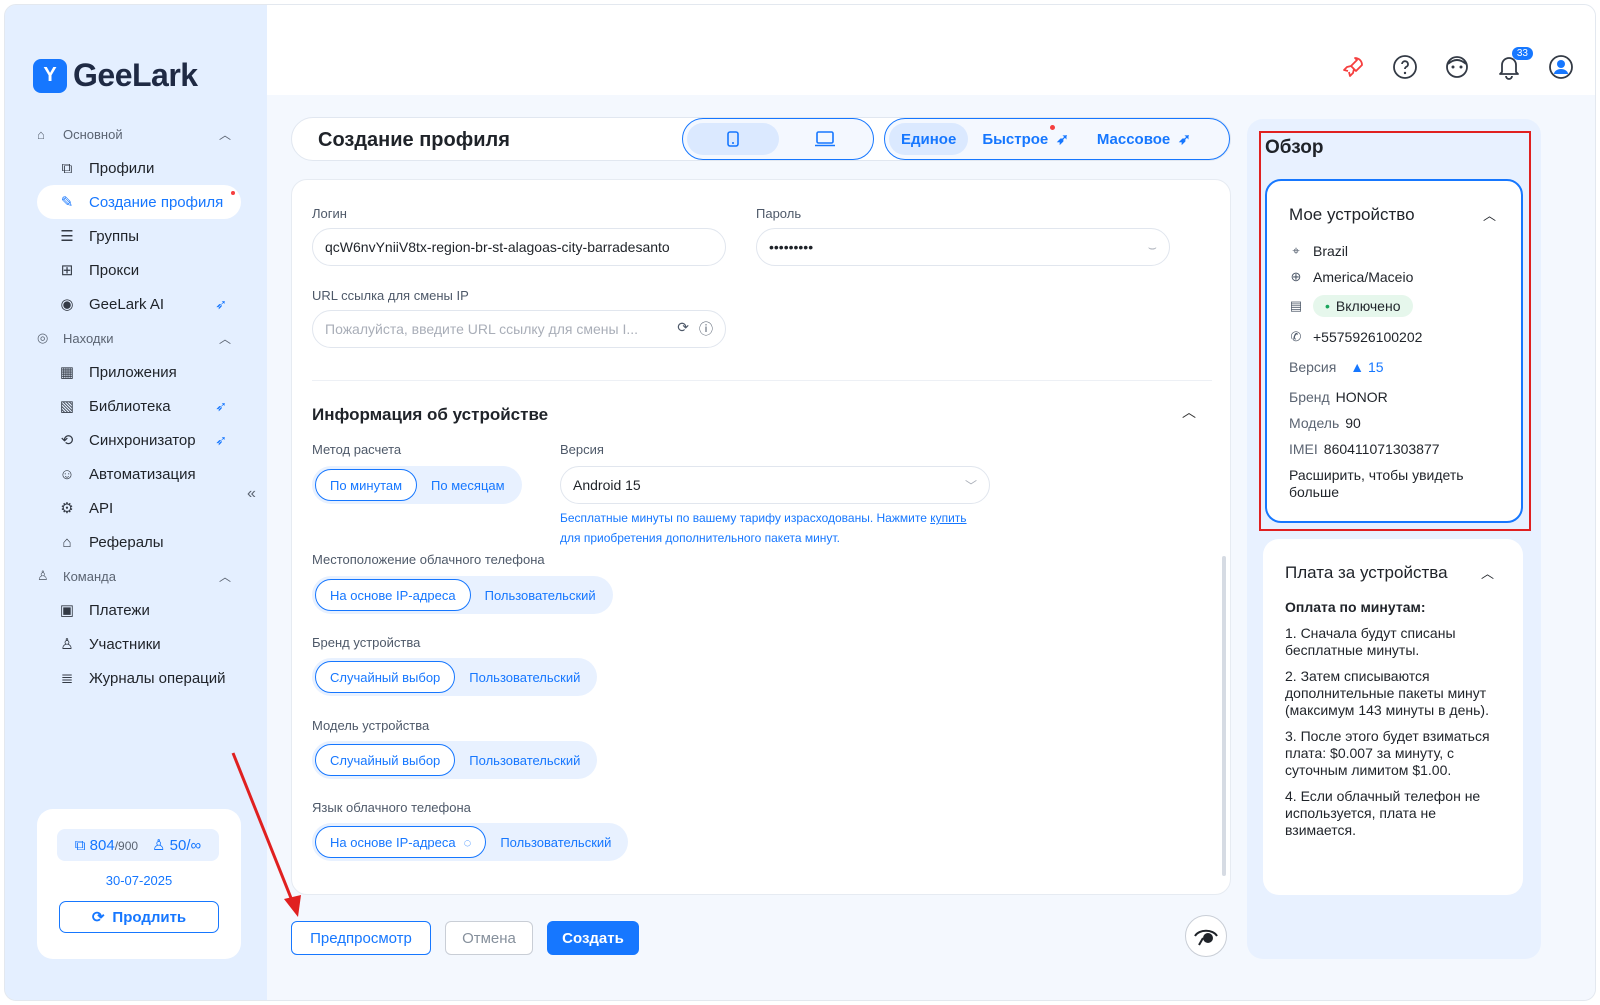 Image resolution: width=1600 pixels, height=1005 pixels. I want to click on location-ip-based: На основе IP-адреса, so click(393, 595).